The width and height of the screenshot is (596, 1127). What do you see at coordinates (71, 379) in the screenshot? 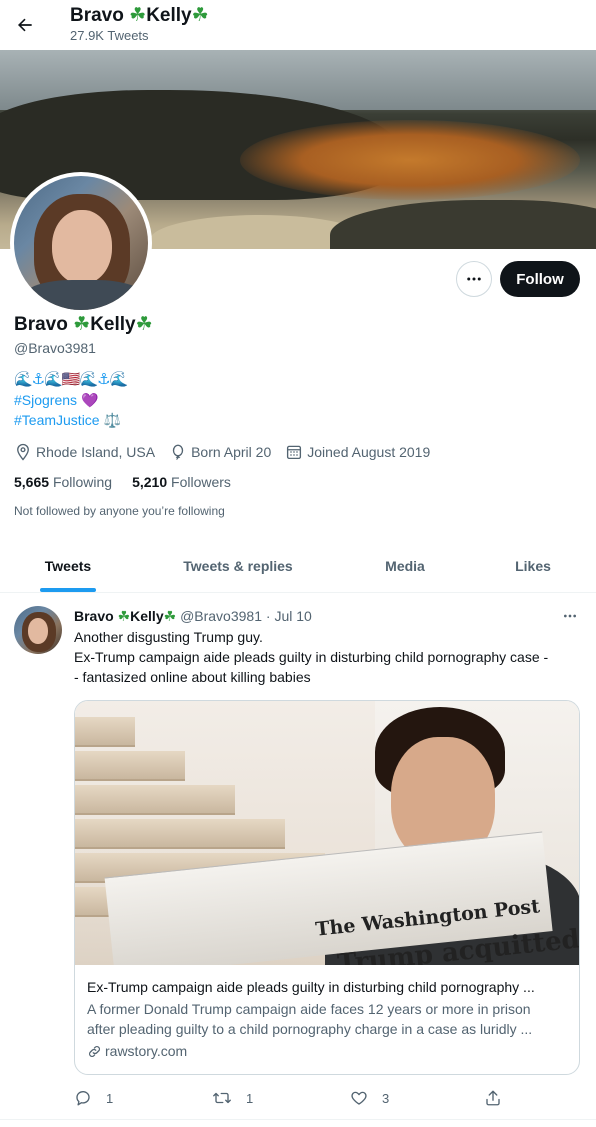
I see `bio-emoji-row: 🌊⚓🌊🇺🇸🌊⚓🌊` at bounding box center [71, 379].